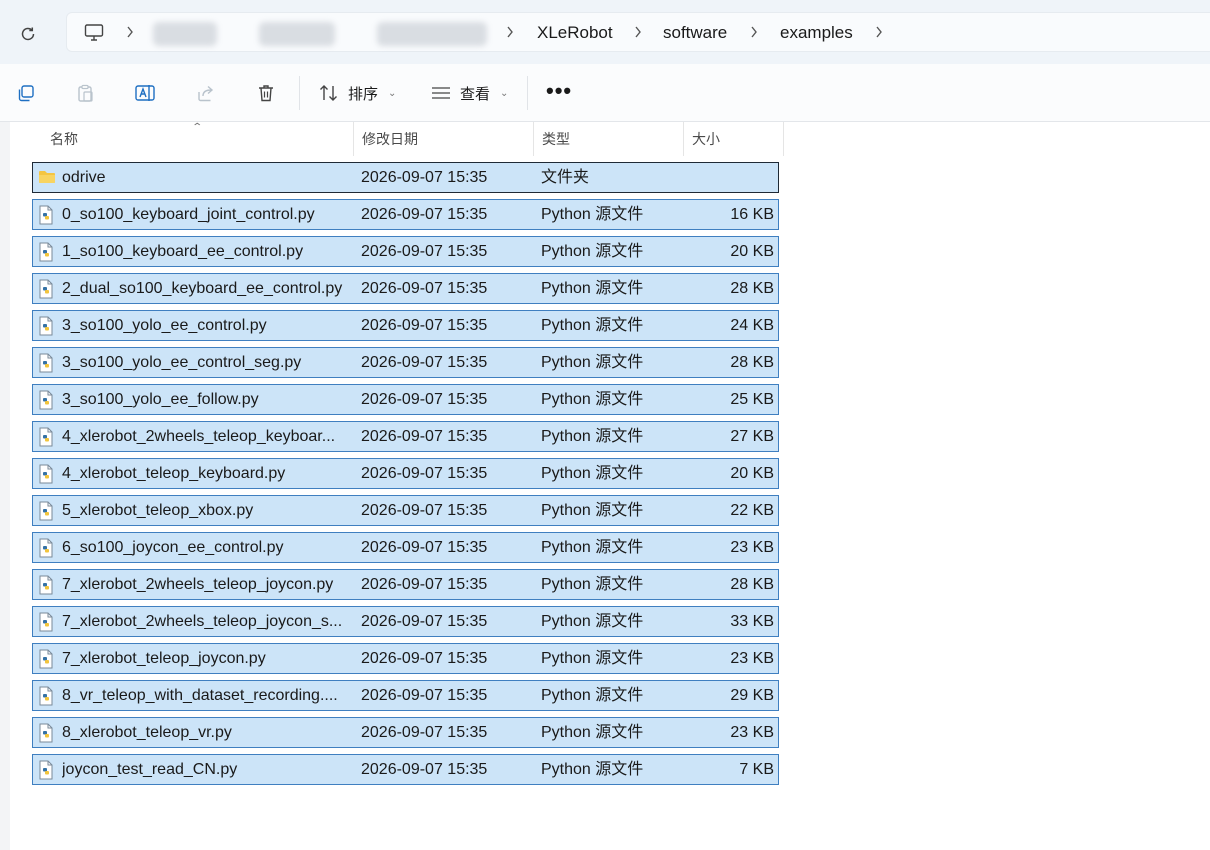 Image resolution: width=1210 pixels, height=850 pixels. Describe the element at coordinates (173, 547) in the screenshot. I see `file-name: 6_so100_joycon_ee_control.py` at that location.